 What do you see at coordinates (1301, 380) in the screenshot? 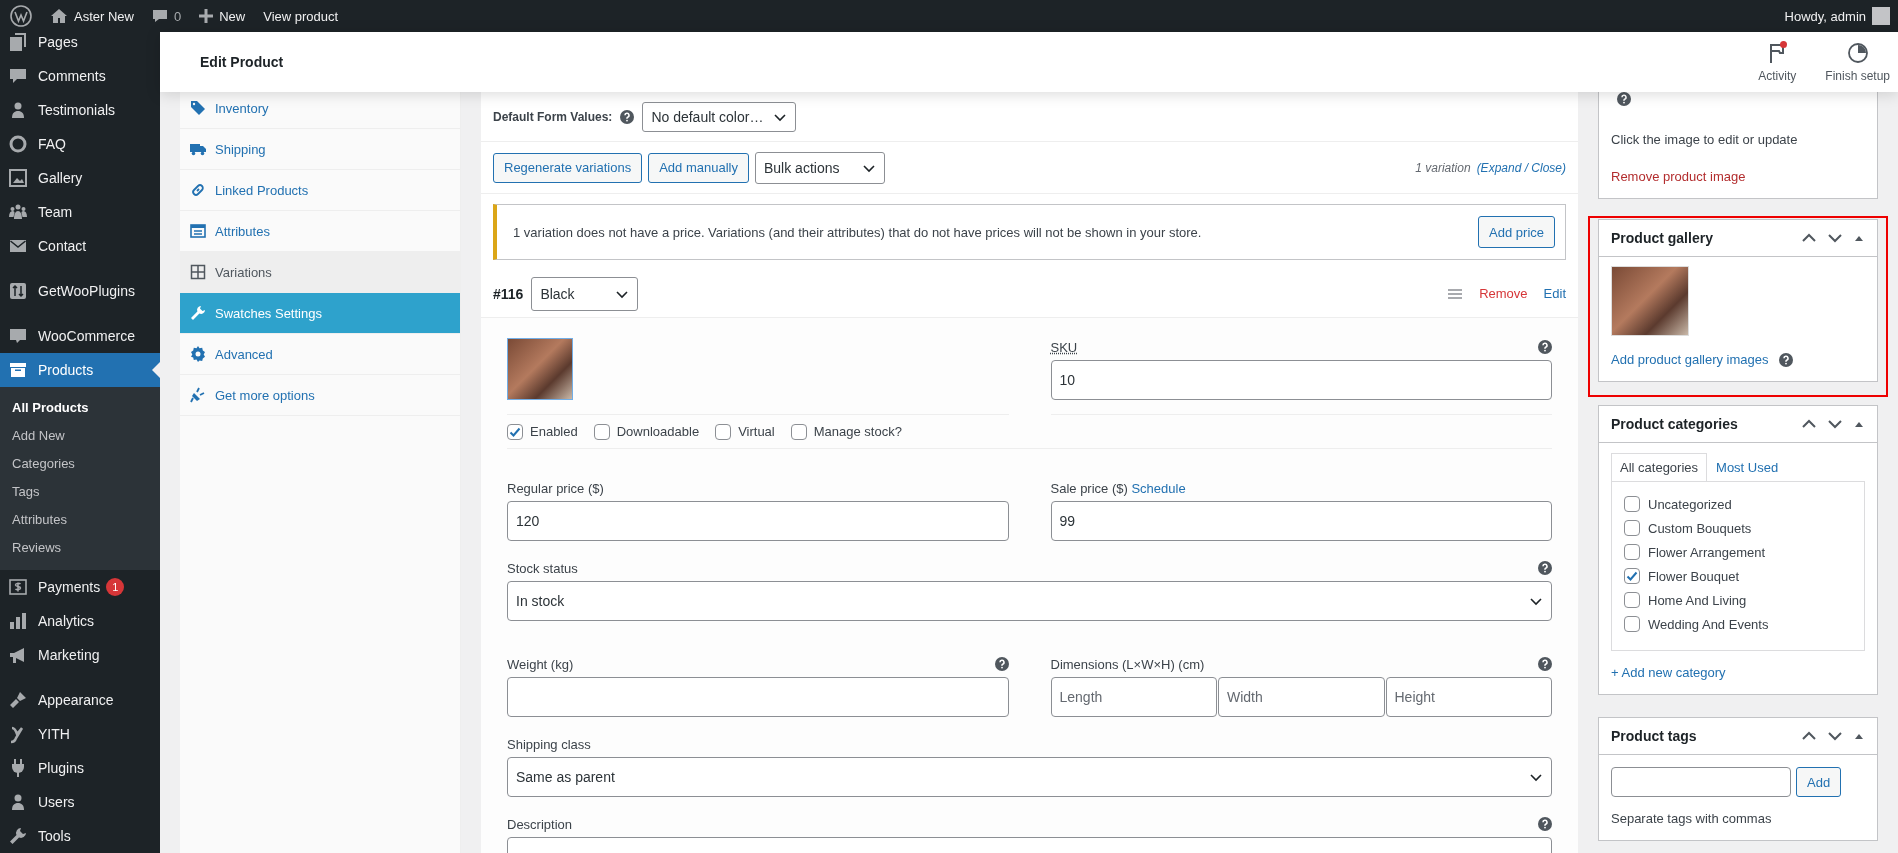
I see `sku-field: 10` at bounding box center [1301, 380].